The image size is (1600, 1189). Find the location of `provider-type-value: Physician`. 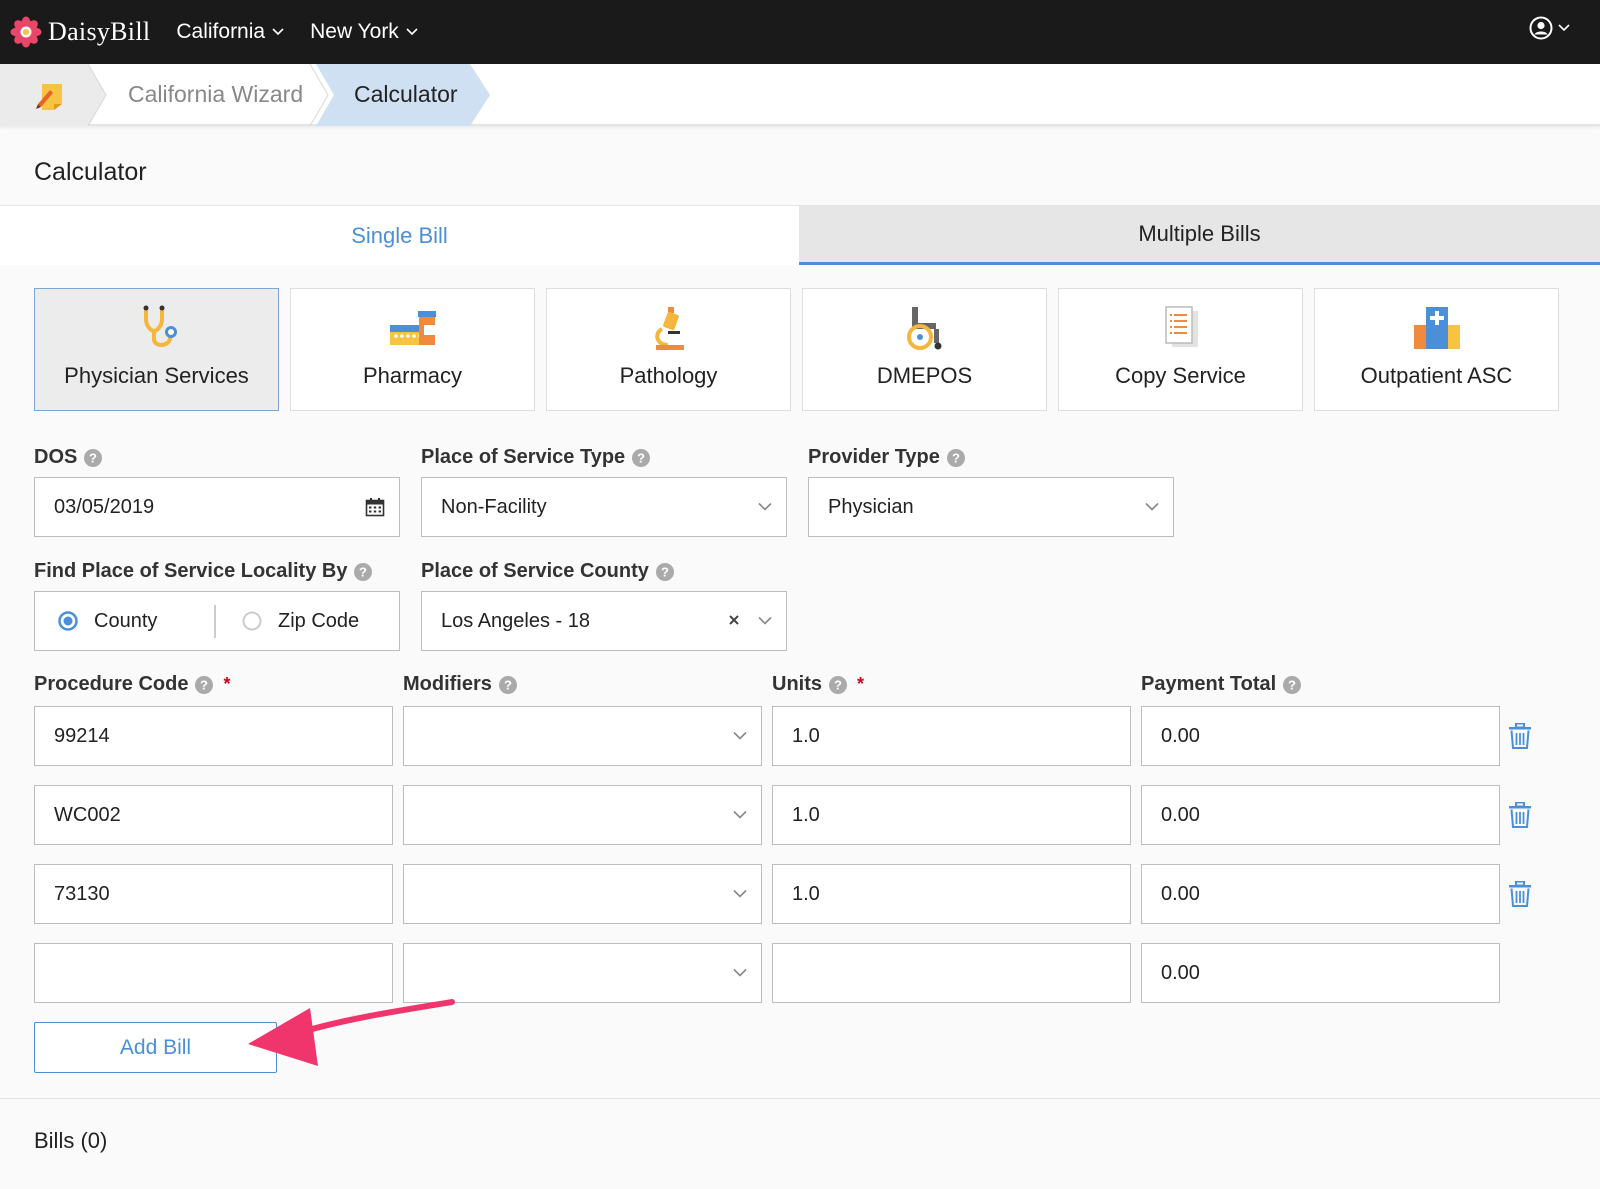

provider-type-value: Physician is located at coordinates (871, 506).